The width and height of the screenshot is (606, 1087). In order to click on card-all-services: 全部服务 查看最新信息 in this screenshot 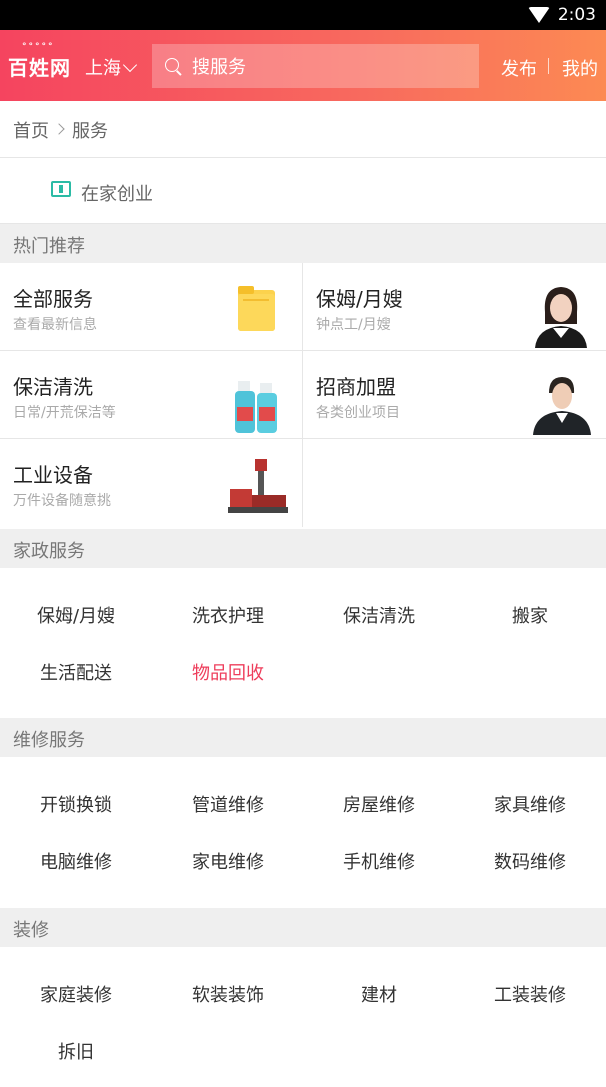, I will do `click(151, 307)`.